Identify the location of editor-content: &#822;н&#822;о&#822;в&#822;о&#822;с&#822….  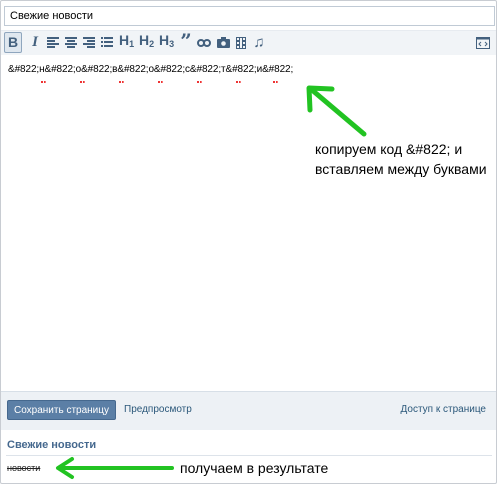
(151, 69).